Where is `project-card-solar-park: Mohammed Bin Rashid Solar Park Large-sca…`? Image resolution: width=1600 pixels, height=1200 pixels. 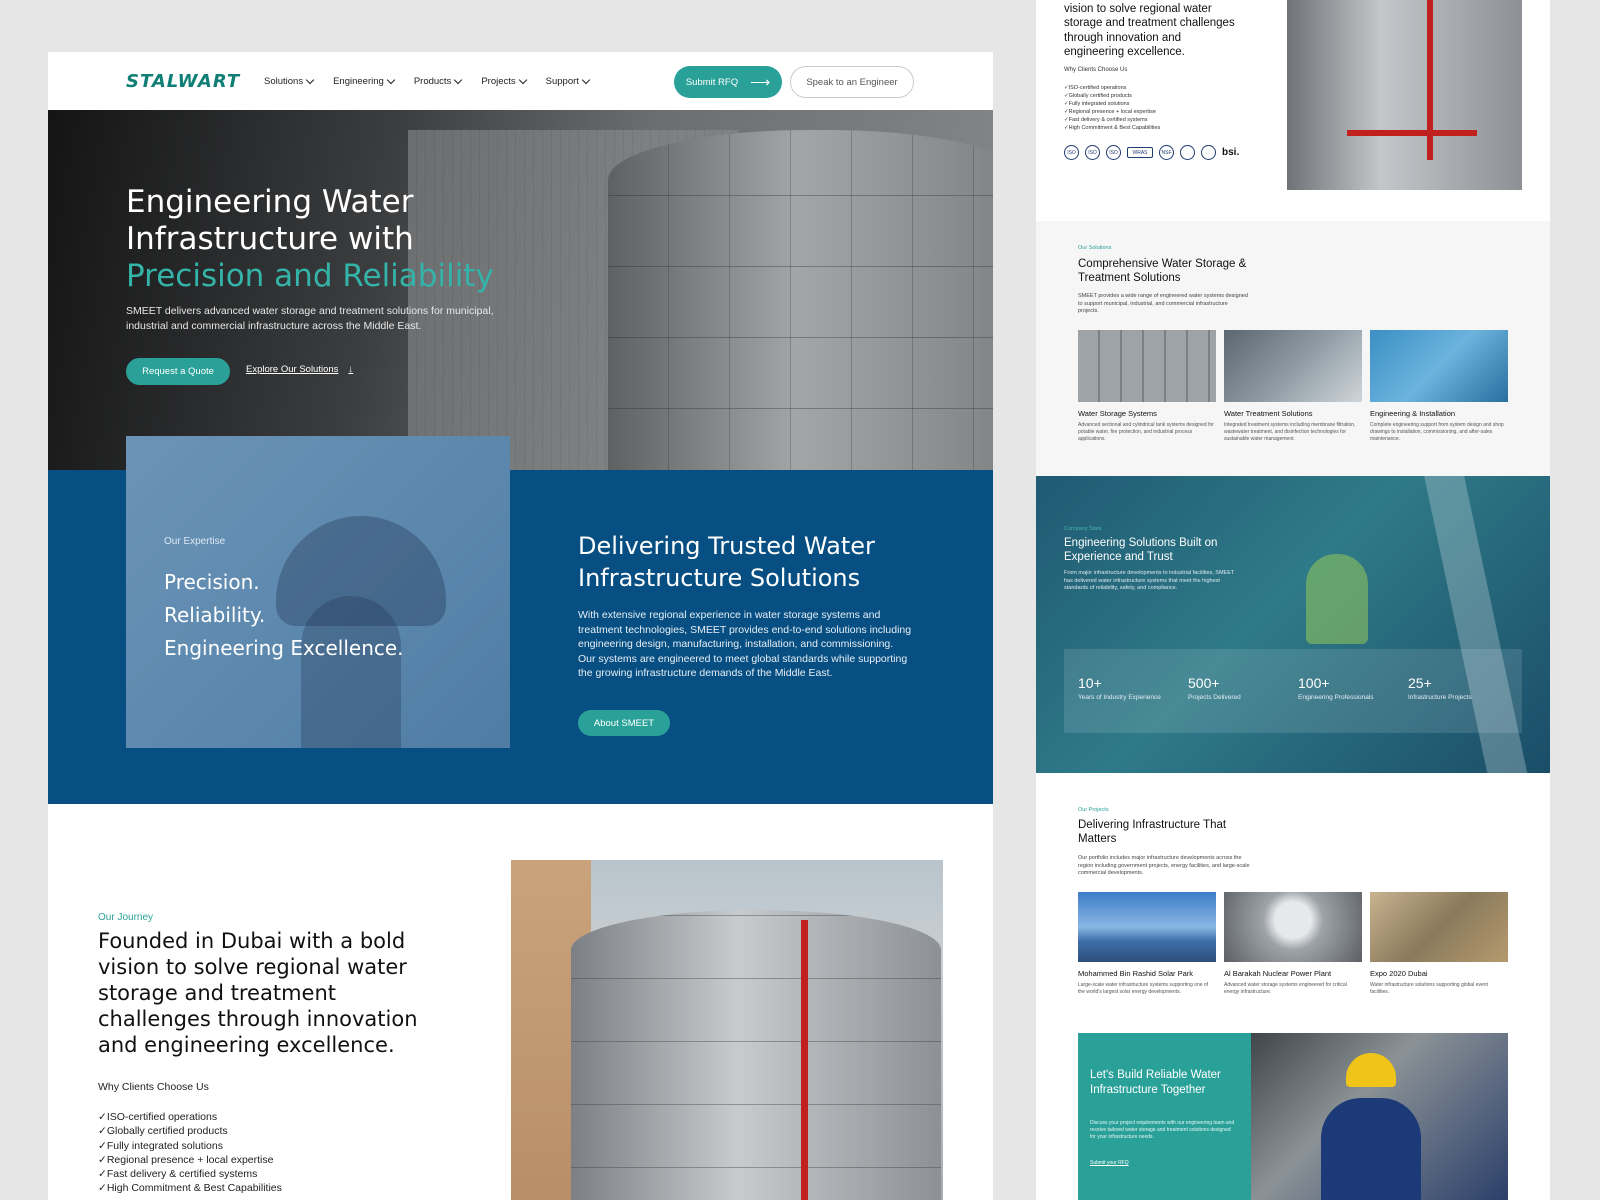 project-card-solar-park: Mohammed Bin Rashid Solar Park Large-sca… is located at coordinates (1147, 944).